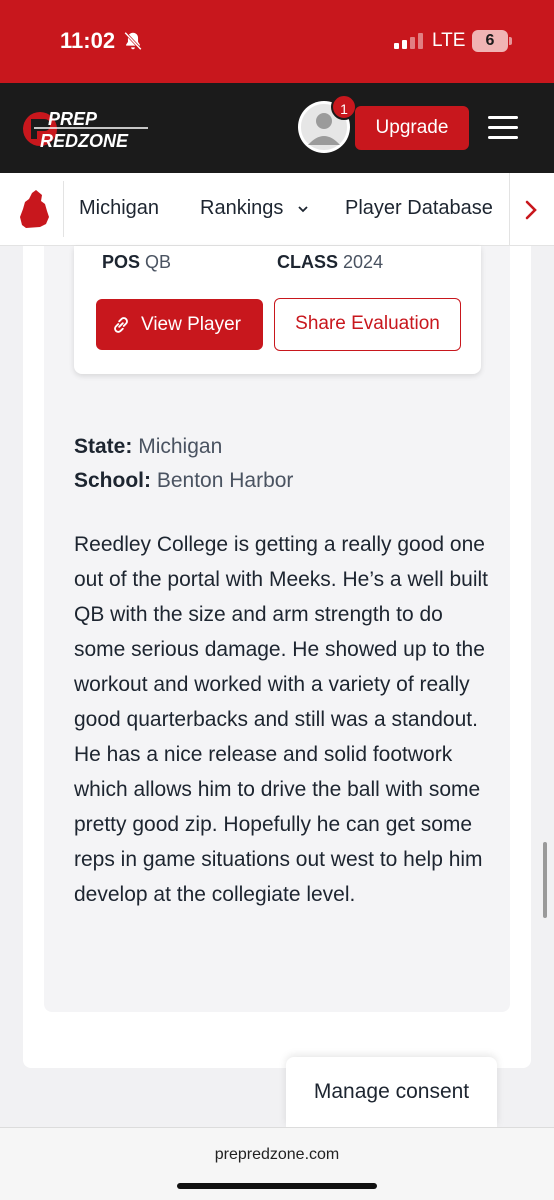 Image resolution: width=554 pixels, height=1200 pixels. I want to click on nav-divider, so click(63, 209).